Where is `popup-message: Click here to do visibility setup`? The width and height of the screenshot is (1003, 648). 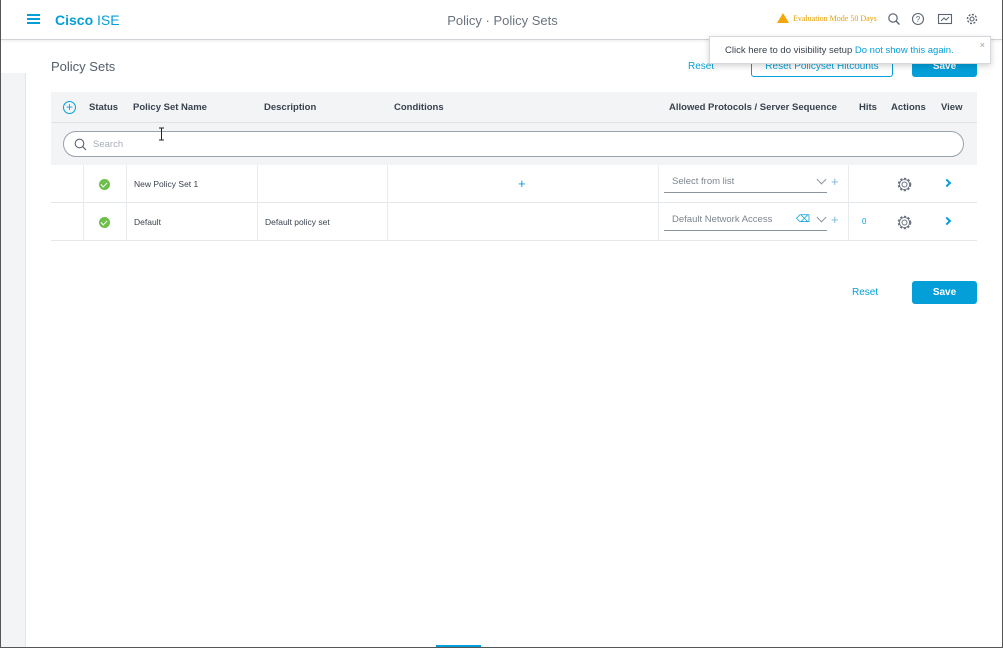 popup-message: Click here to do visibility setup is located at coordinates (790, 50).